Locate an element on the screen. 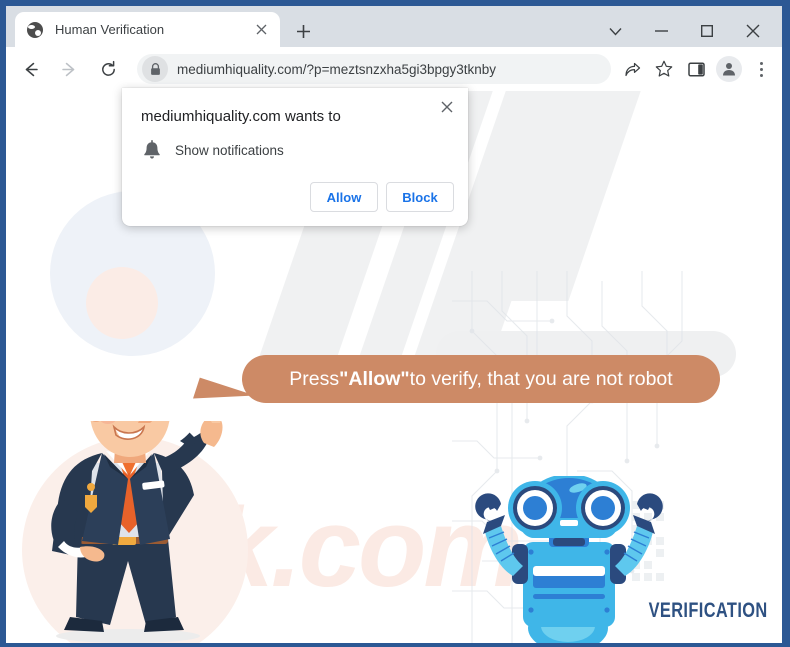  window-controls is located at coordinates (684, 31).